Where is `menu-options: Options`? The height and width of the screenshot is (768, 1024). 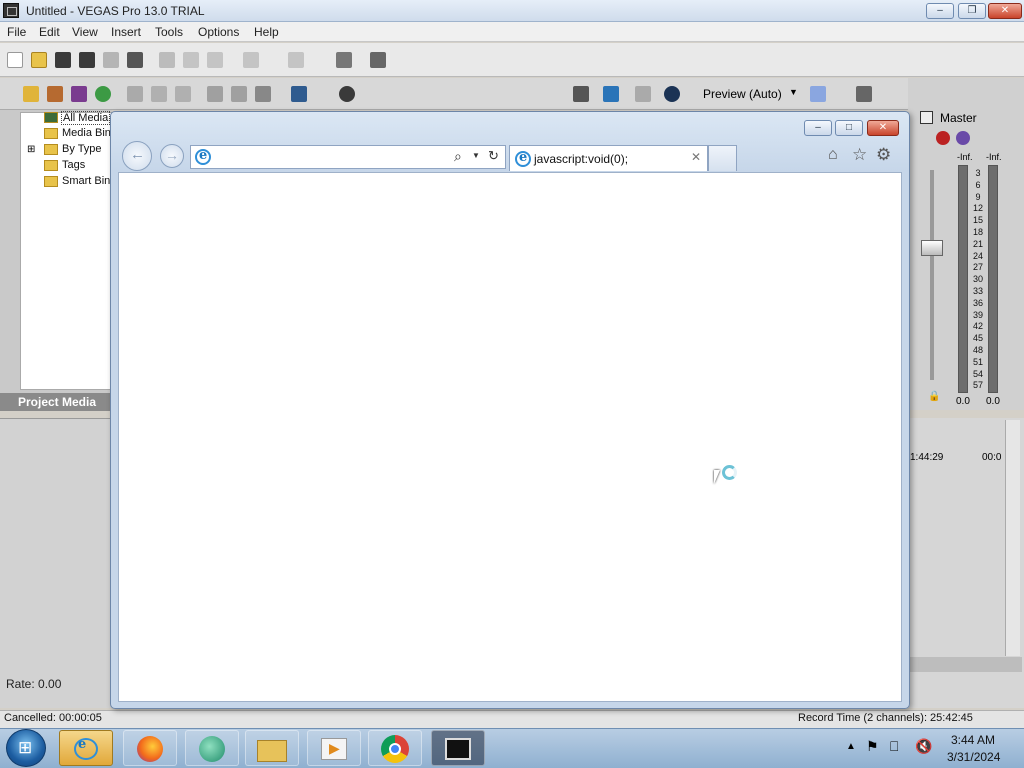
menu-options: Options is located at coordinates (218, 32).